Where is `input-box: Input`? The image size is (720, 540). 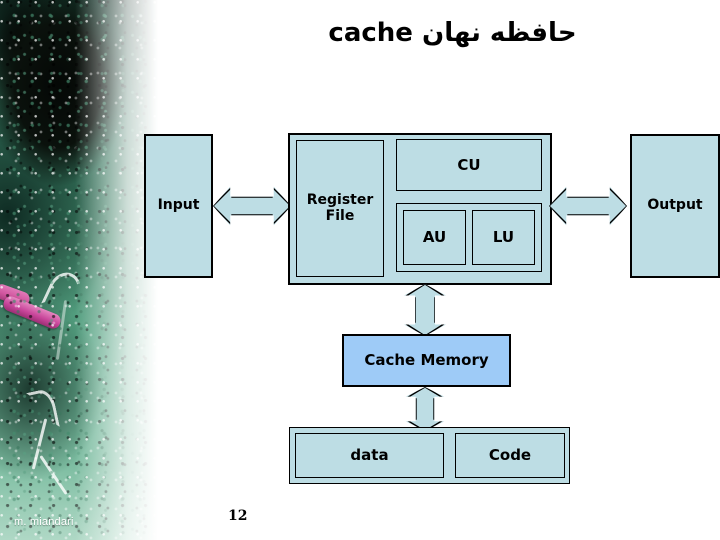
input-box: Input is located at coordinates (178, 206).